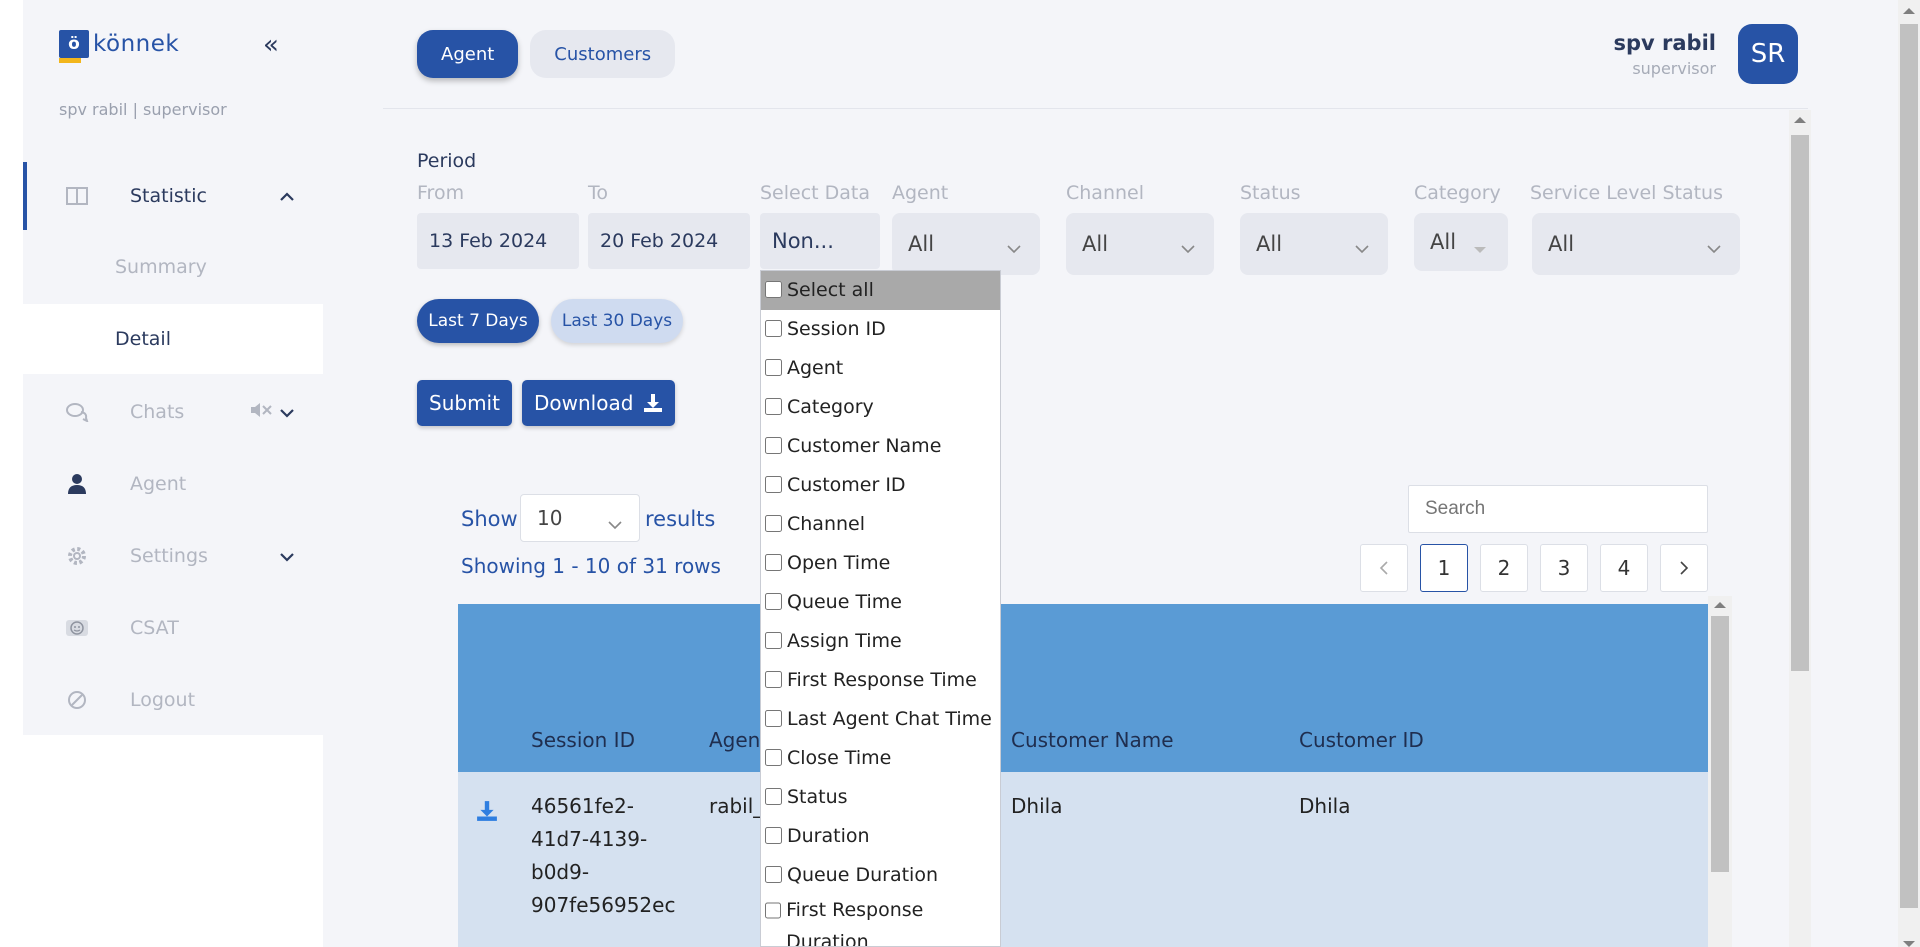  Describe the element at coordinates (550, 518) in the screenshot. I see `page-size-value: 10` at that location.